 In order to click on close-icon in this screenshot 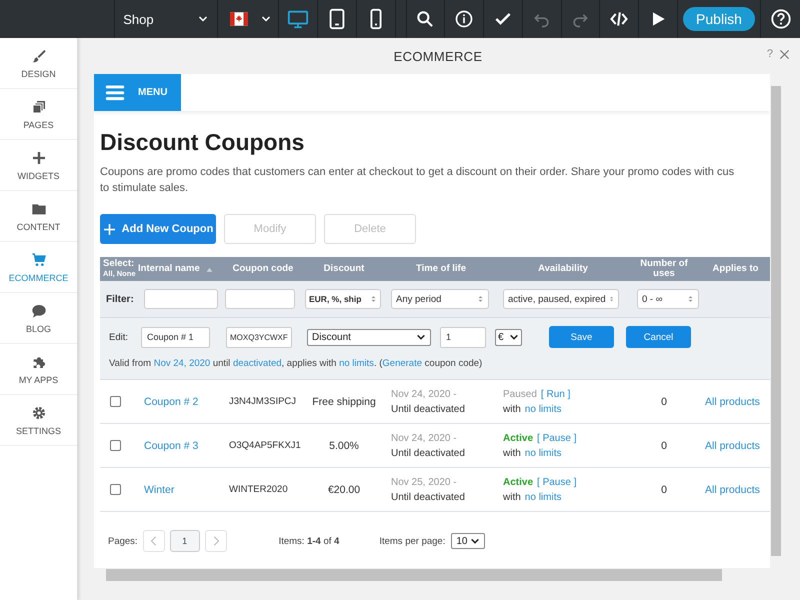, I will do `click(784, 54)`.